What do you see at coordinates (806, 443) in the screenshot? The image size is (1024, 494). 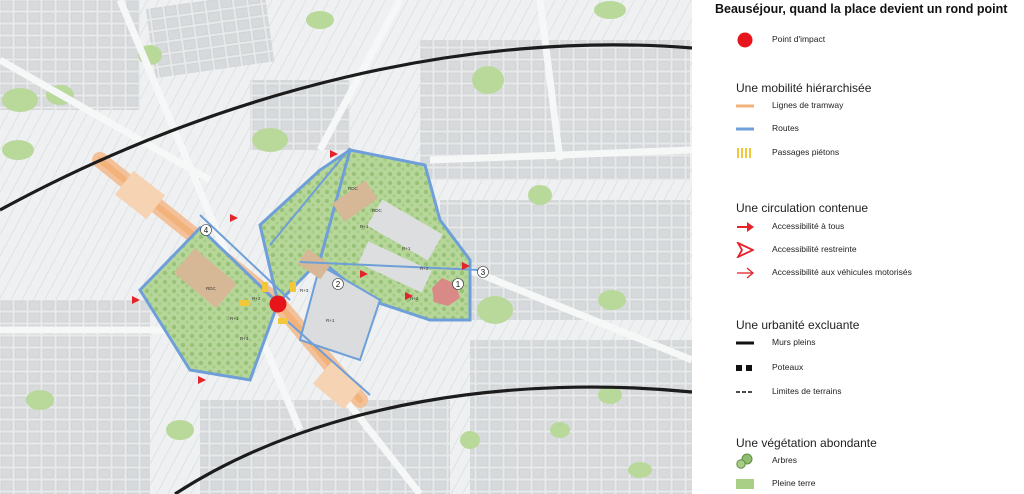 I see `legend-heading-vegetation: Une végétation abondante` at bounding box center [806, 443].